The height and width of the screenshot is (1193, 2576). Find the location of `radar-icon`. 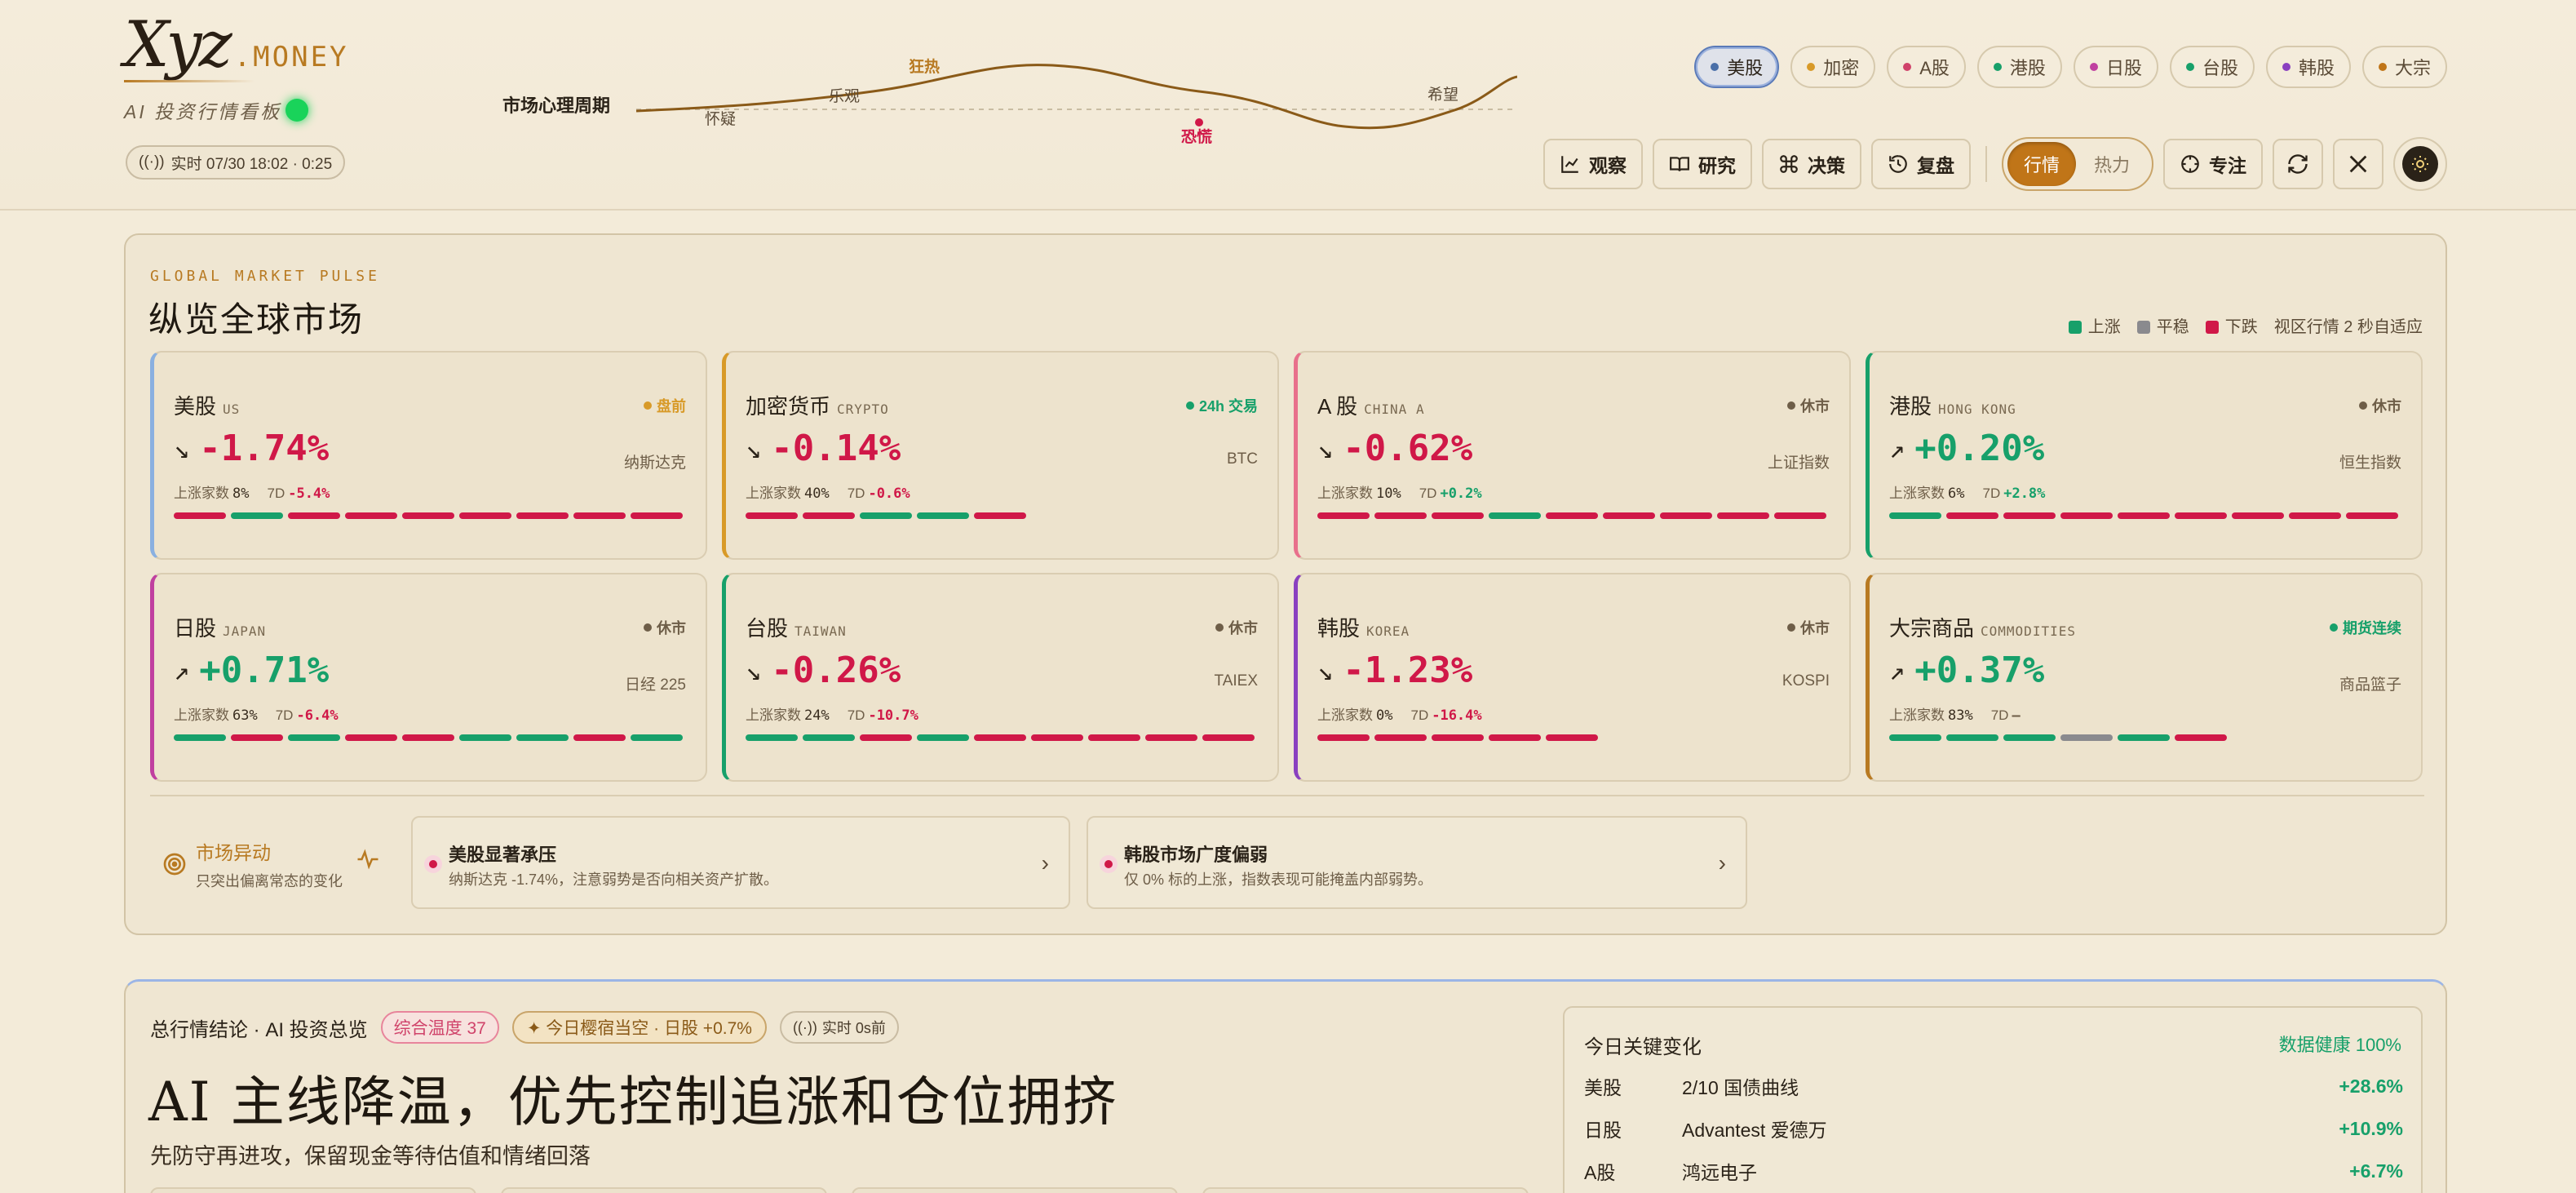

radar-icon is located at coordinates (174, 864).